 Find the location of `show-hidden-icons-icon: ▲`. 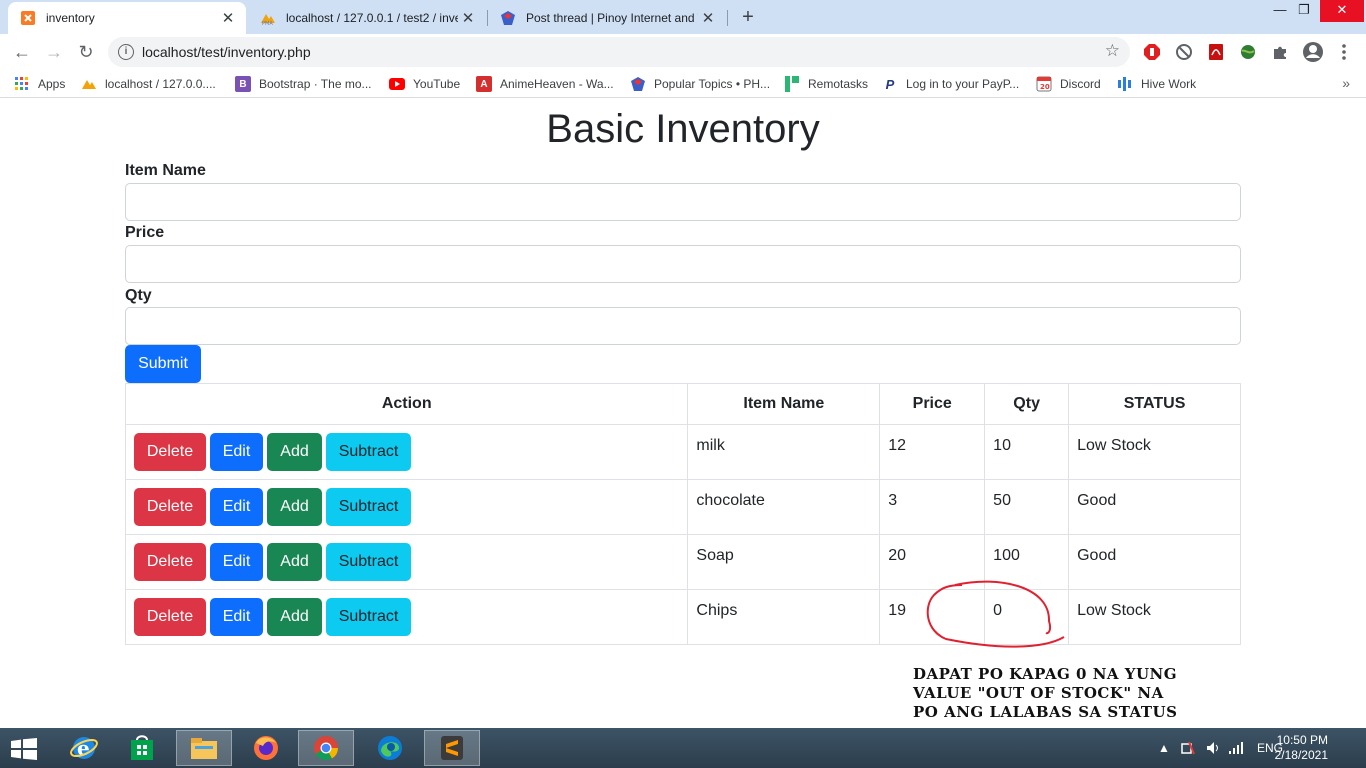

show-hidden-icons-icon: ▲ is located at coordinates (1164, 748).